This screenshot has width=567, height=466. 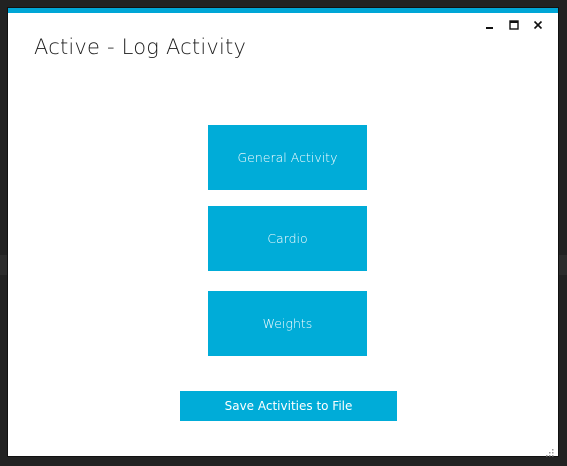 I want to click on maximize-button, so click(x=514, y=25).